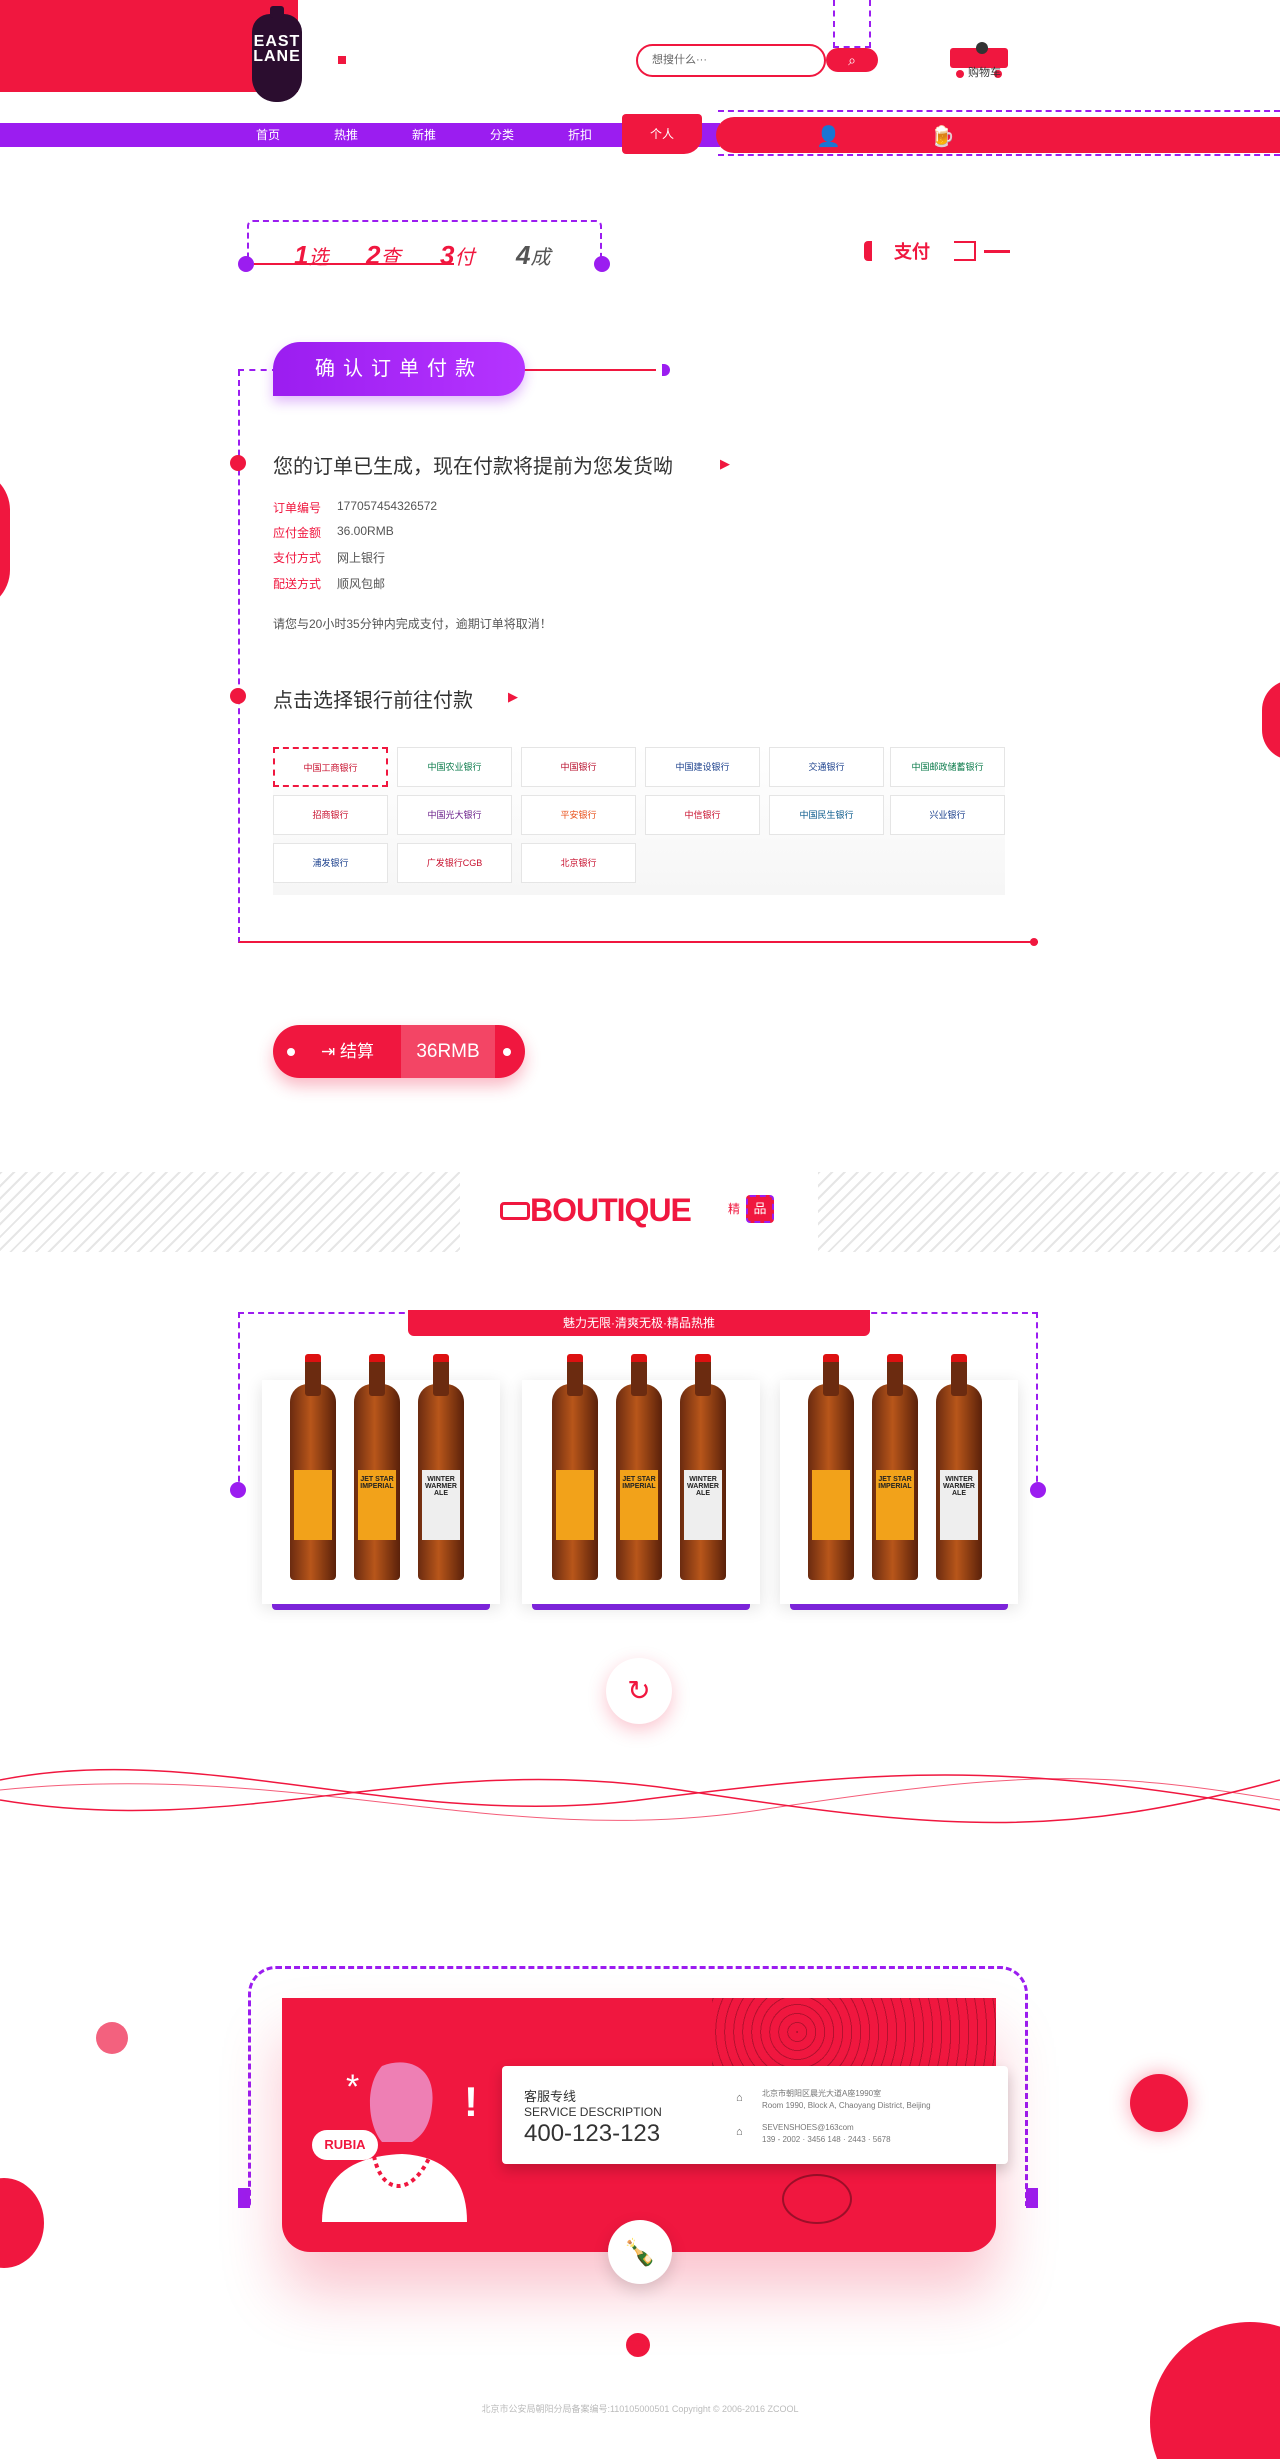  What do you see at coordinates (361, 584) in the screenshot?
I see `order-field-value: 顺风包邮` at bounding box center [361, 584].